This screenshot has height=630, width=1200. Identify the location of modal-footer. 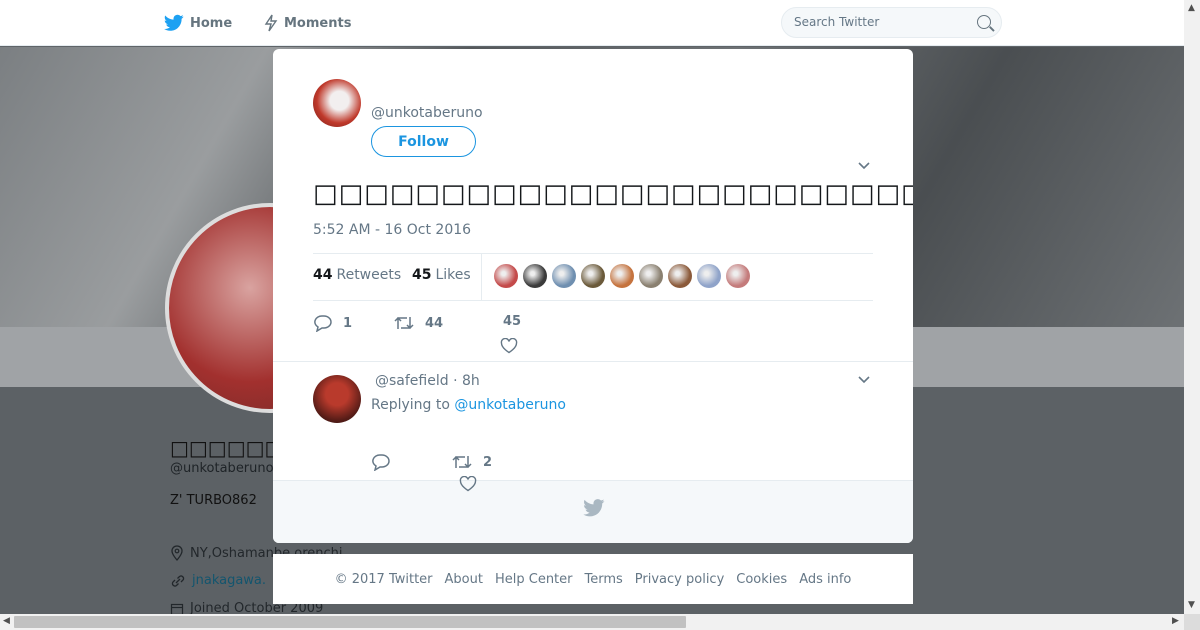
(593, 509).